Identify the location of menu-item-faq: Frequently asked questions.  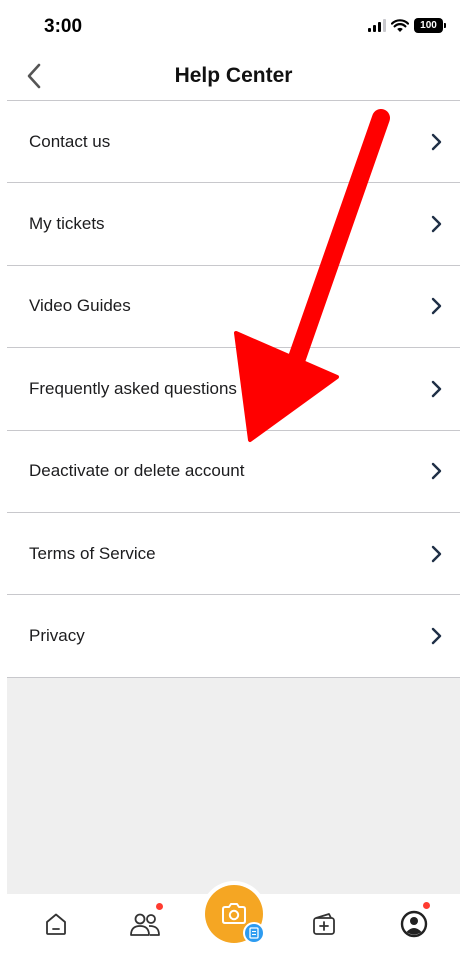
(233, 389).